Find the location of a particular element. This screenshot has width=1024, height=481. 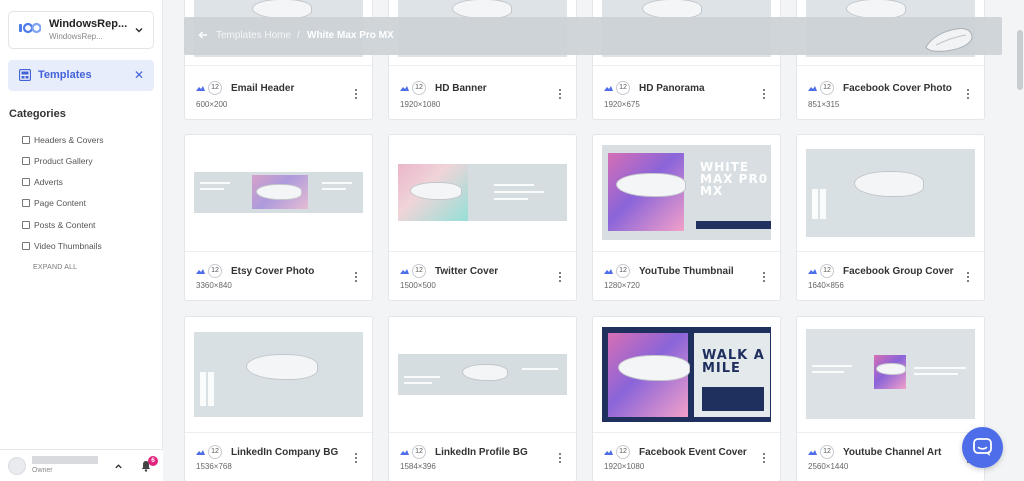

thumbnail-headline: WHITE MAX PR0 MX is located at coordinates (734, 179).